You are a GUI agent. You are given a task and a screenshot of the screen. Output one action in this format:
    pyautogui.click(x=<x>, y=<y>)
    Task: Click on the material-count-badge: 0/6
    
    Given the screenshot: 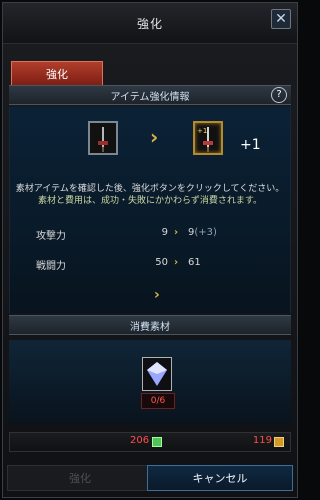 What is the action you would take?
    pyautogui.click(x=158, y=401)
    